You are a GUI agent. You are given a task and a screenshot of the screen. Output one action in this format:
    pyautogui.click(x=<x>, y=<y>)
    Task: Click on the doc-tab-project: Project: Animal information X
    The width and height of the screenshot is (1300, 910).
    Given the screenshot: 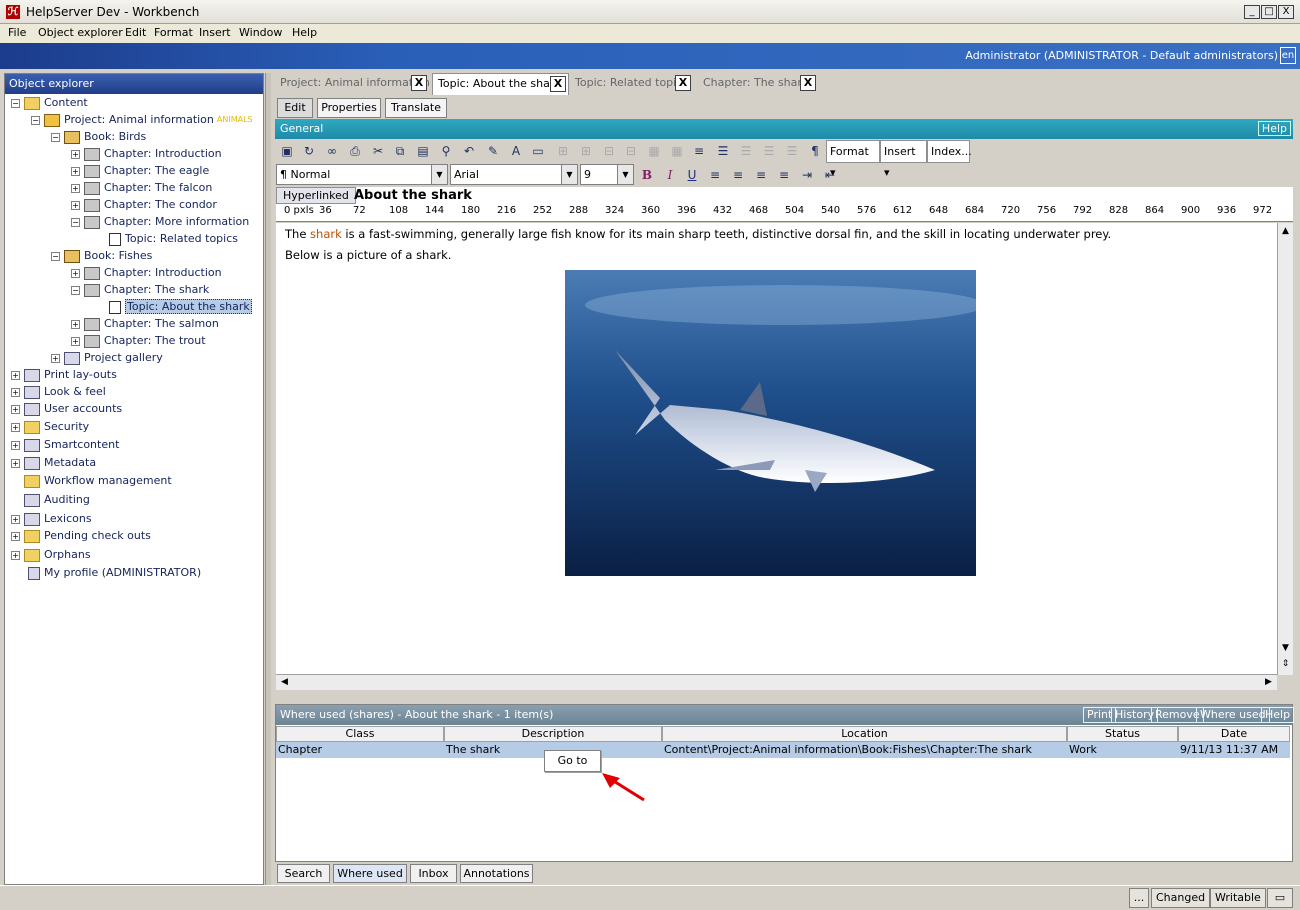 What is the action you would take?
    pyautogui.click(x=353, y=84)
    